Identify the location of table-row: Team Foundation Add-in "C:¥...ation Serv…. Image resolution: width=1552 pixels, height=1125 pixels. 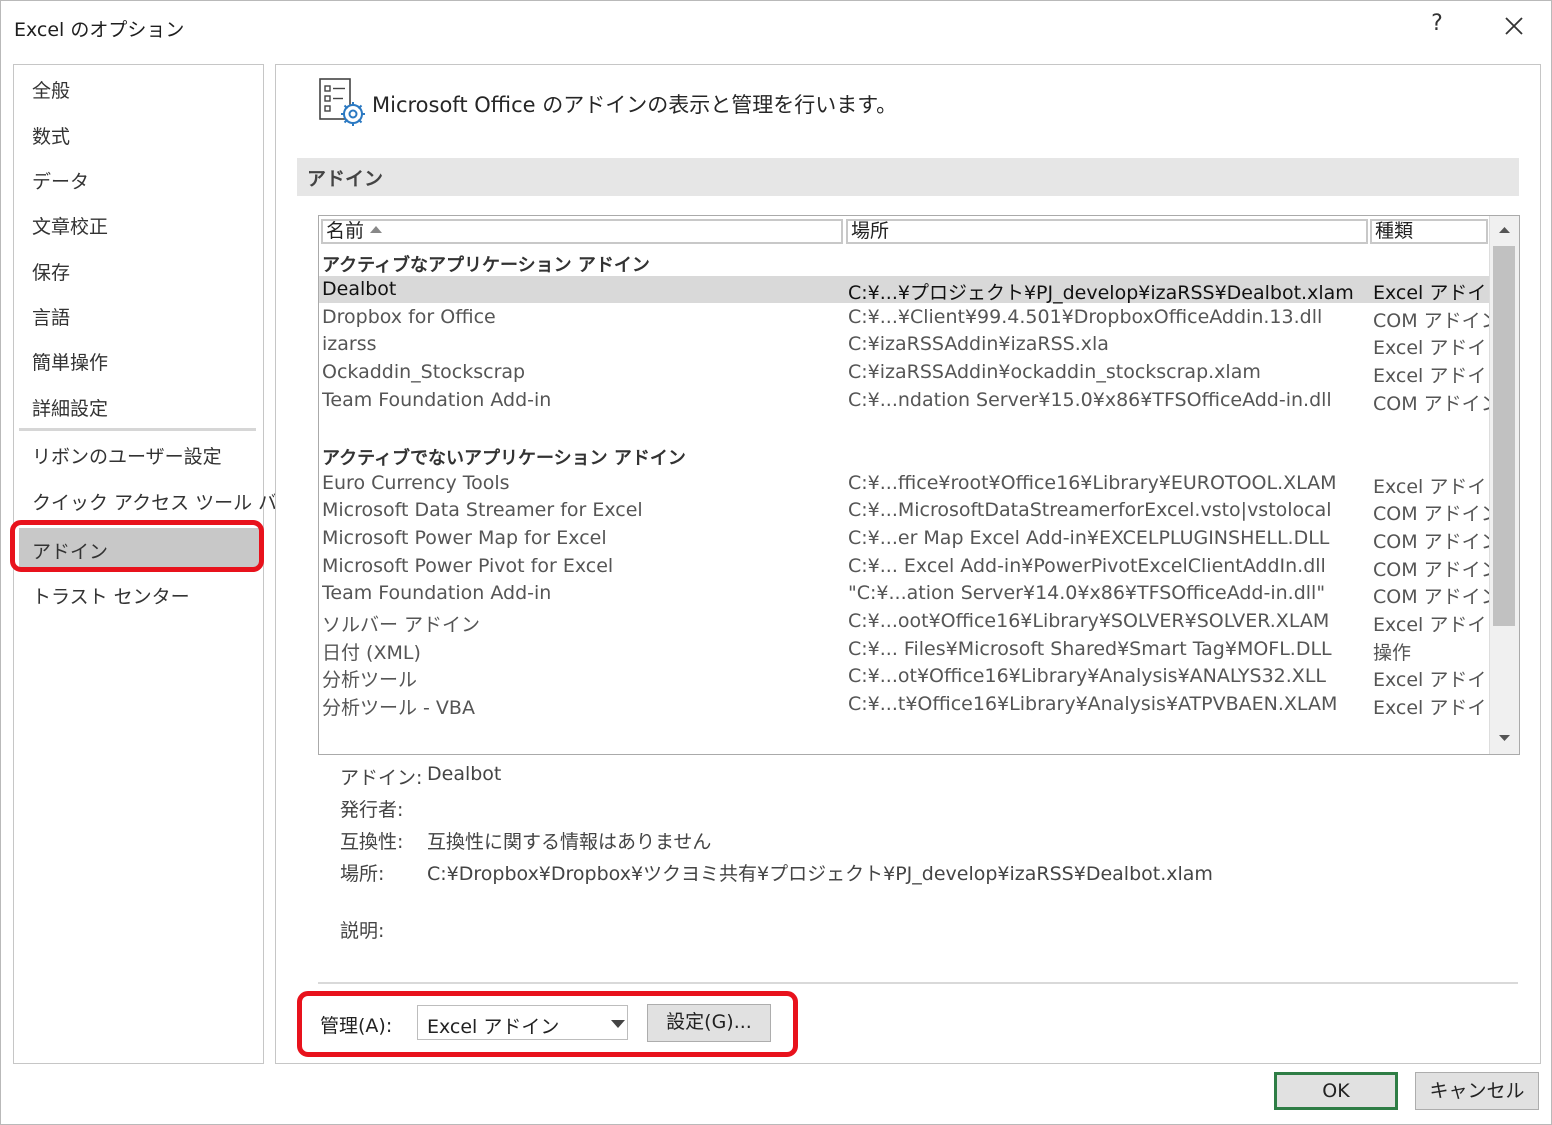
(904, 594).